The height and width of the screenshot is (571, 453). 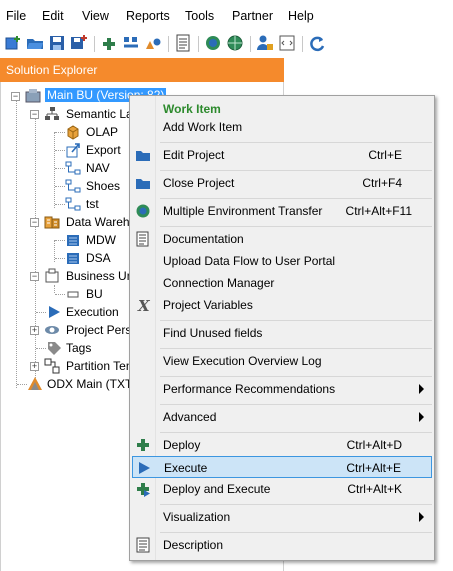 I want to click on menu-edit: Edit, so click(x=53, y=16).